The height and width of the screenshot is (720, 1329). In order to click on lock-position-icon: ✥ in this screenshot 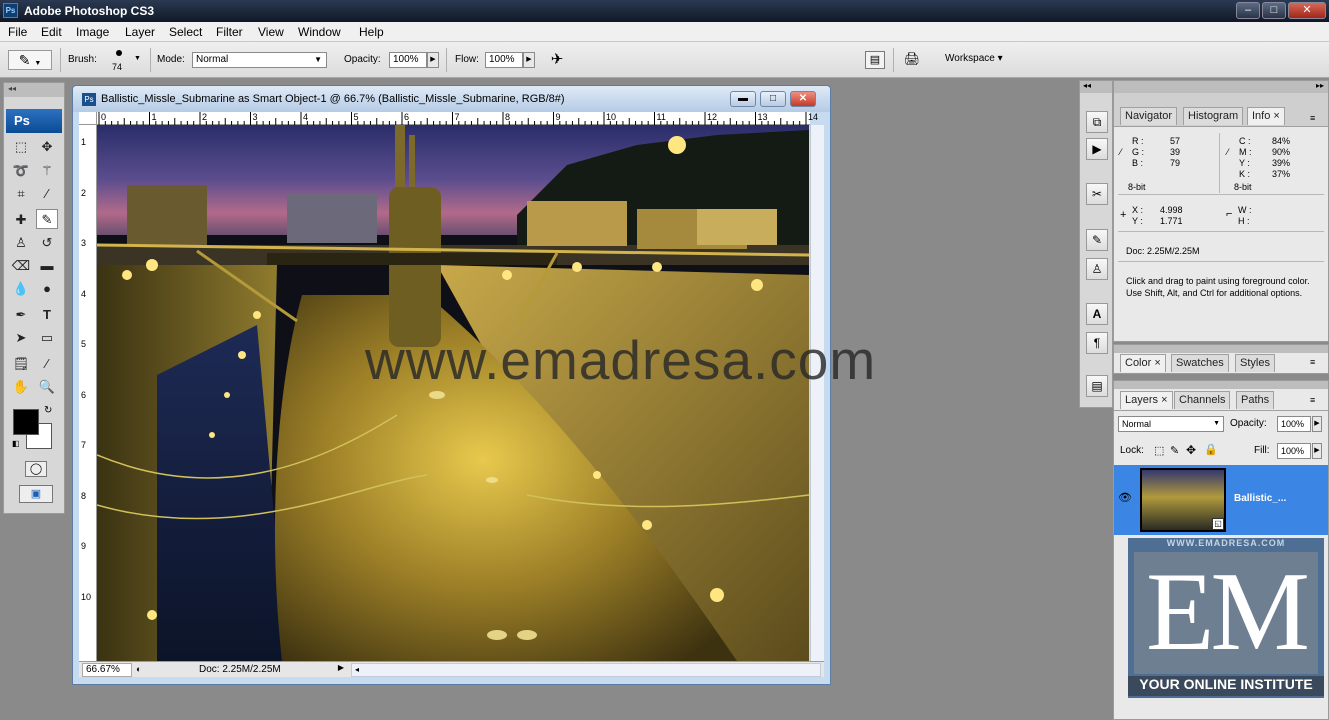, I will do `click(1191, 450)`.